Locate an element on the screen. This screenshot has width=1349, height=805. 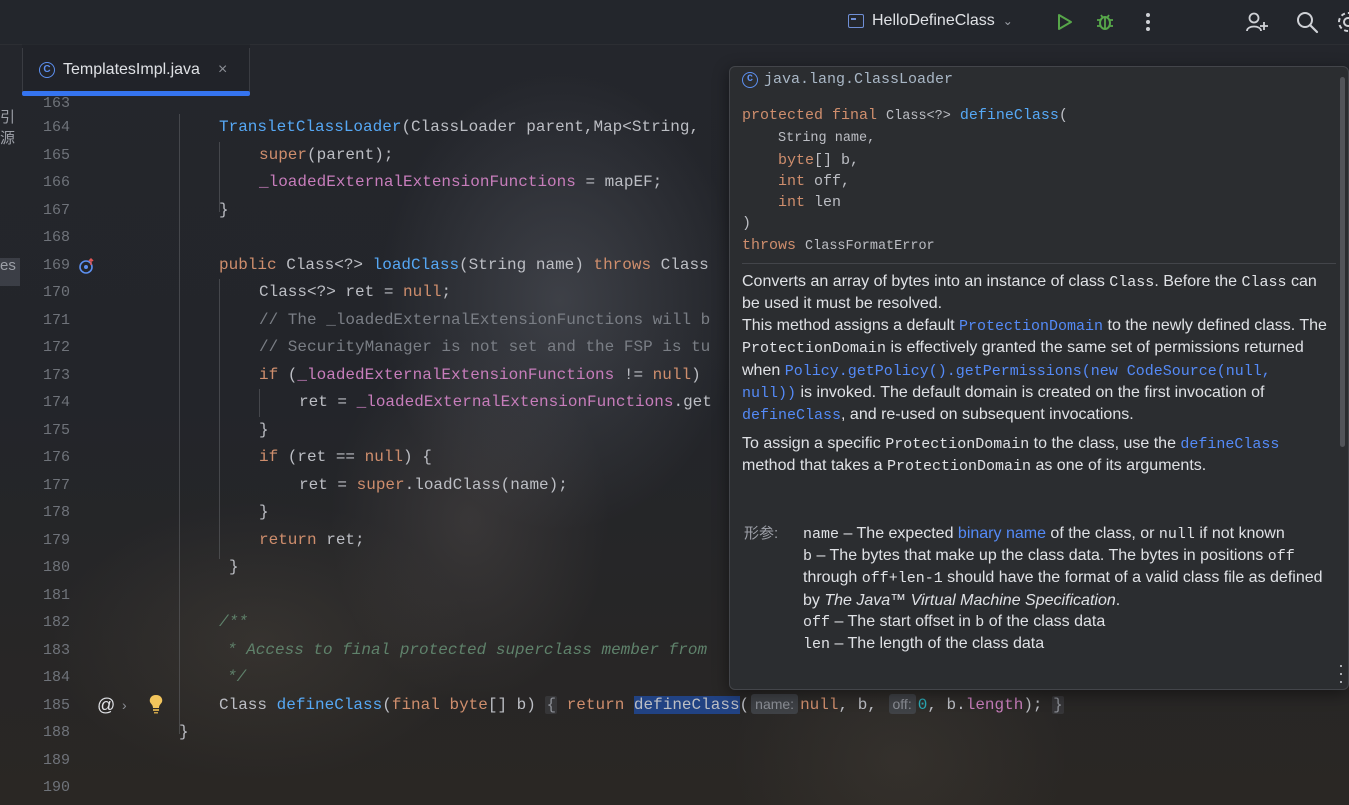
divider is located at coordinates (1039, 263).